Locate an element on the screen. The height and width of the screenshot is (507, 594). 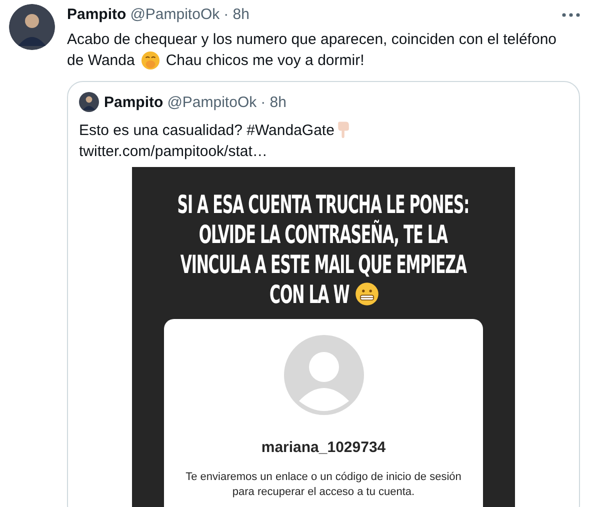
story-headline: OLVIDE LA CONTRASEÑA, TE LA is located at coordinates (323, 234).